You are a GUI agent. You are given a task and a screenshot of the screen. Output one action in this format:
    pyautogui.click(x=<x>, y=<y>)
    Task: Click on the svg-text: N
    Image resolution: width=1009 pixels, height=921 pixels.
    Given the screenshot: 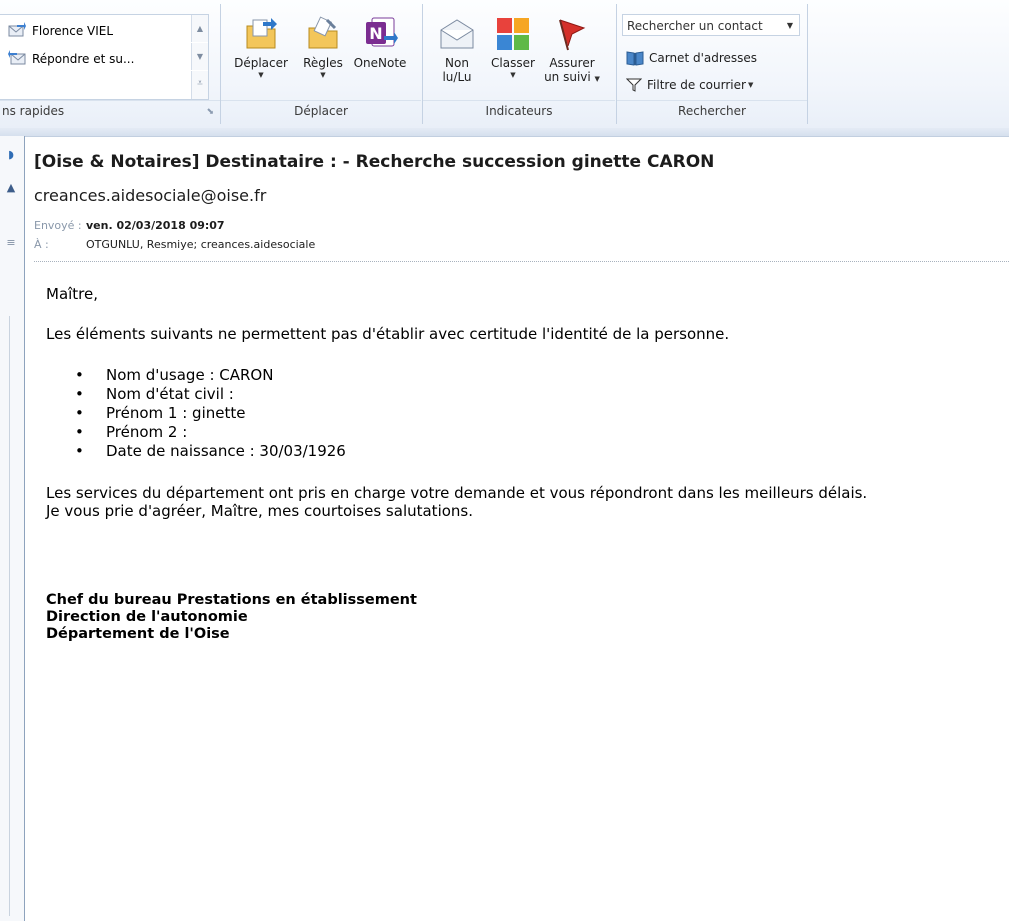 What is the action you would take?
    pyautogui.click(x=375, y=33)
    